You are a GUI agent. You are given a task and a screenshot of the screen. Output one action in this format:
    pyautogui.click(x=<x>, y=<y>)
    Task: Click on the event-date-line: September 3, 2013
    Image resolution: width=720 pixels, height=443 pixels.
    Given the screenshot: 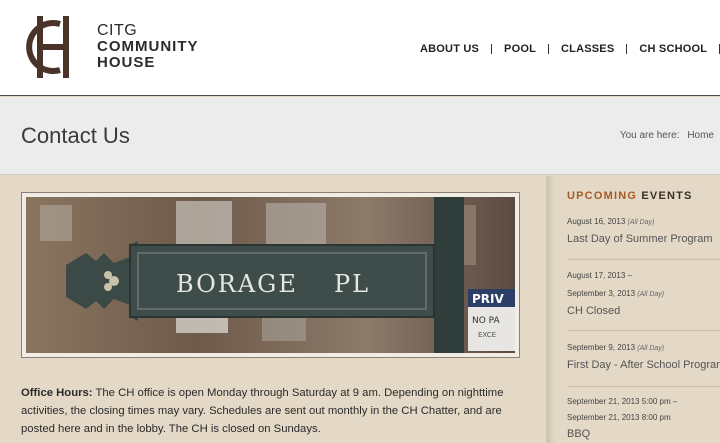 What is the action you would take?
    pyautogui.click(x=601, y=293)
    